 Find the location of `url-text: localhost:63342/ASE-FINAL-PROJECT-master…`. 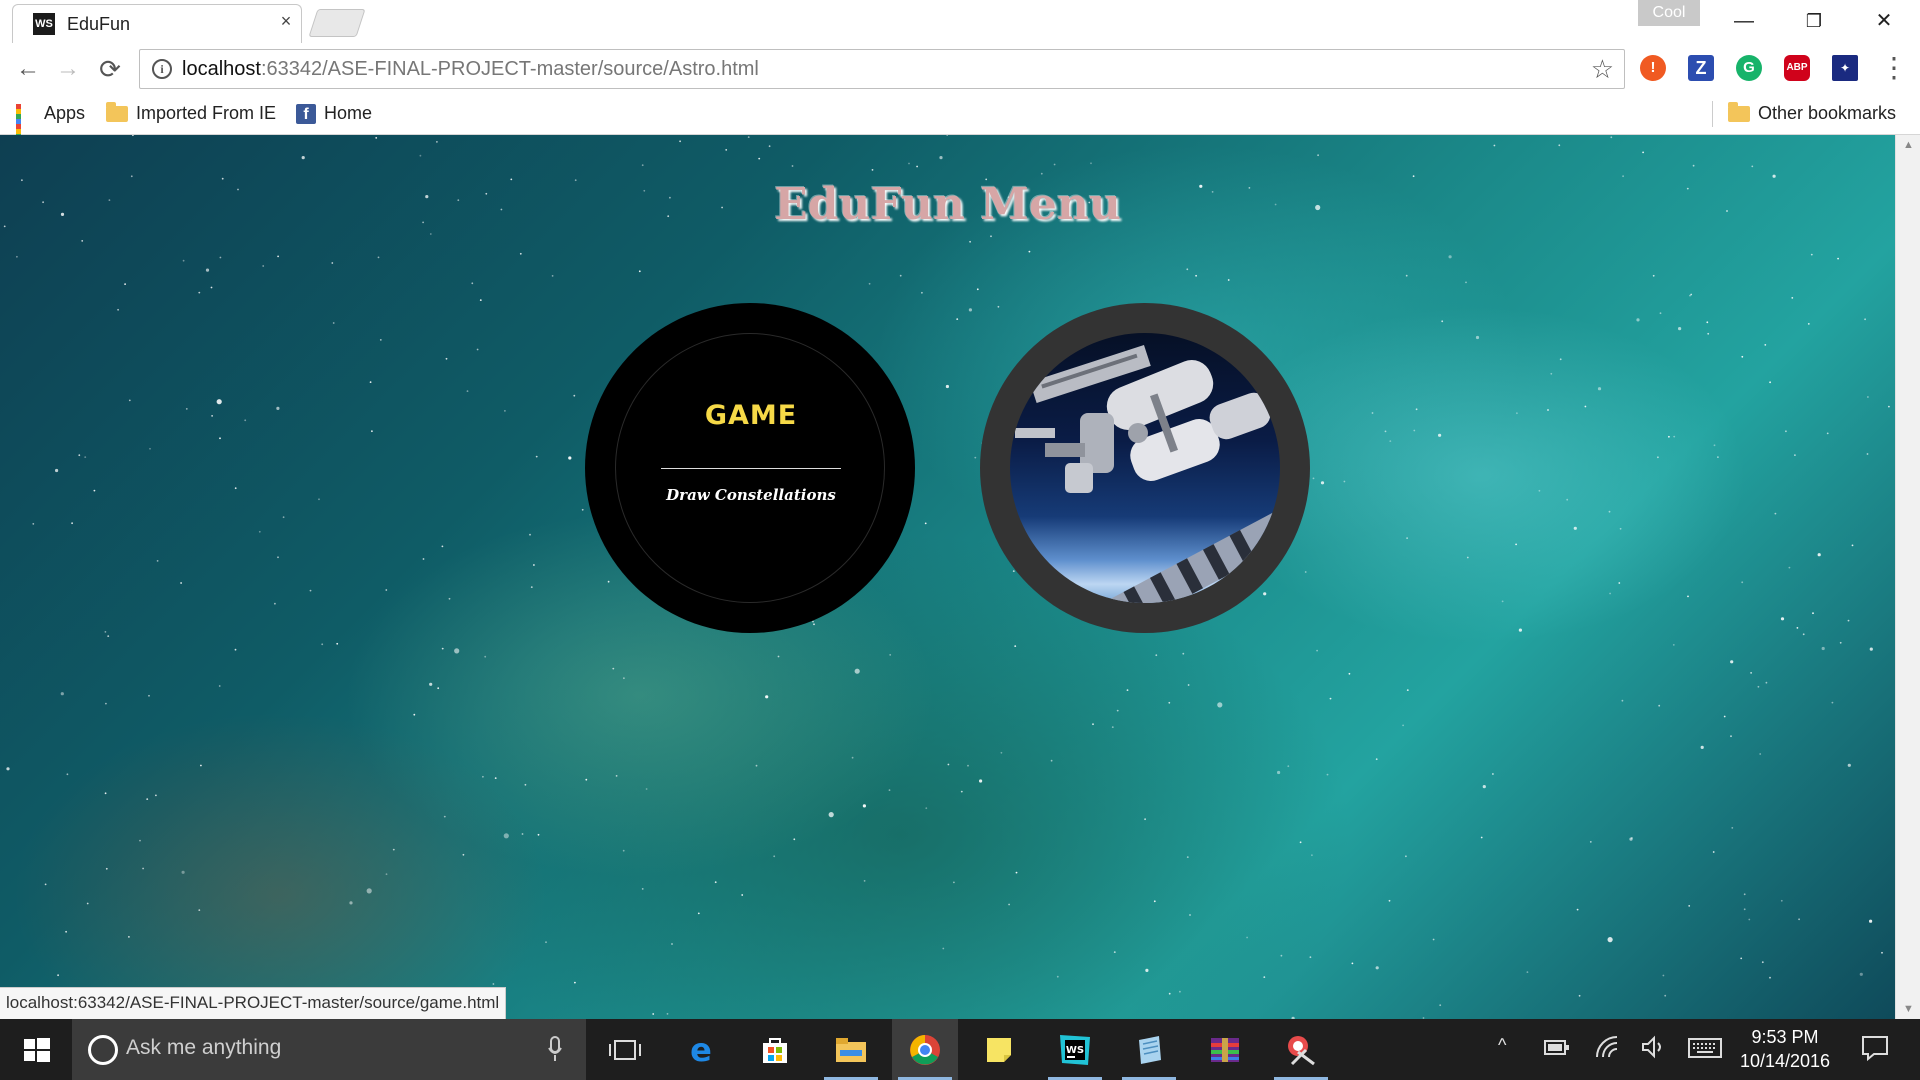

url-text: localhost:63342/ASE-FINAL-PROJECT-master… is located at coordinates (470, 69).